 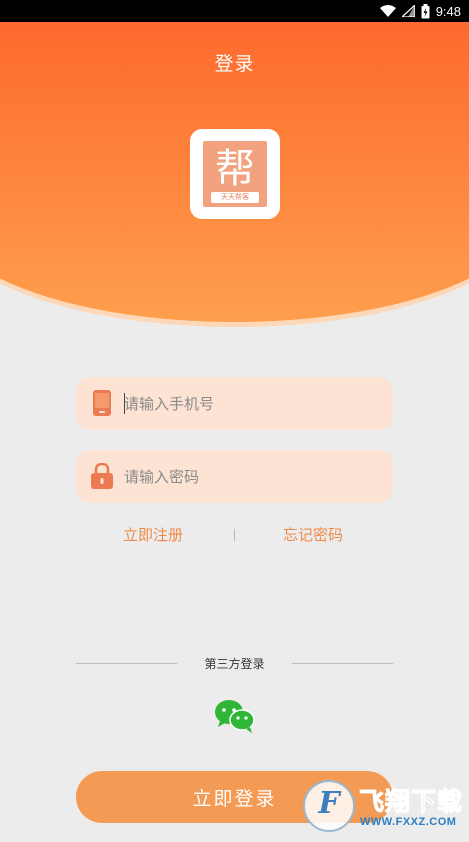 I want to click on status-time: 9:48, so click(x=448, y=11).